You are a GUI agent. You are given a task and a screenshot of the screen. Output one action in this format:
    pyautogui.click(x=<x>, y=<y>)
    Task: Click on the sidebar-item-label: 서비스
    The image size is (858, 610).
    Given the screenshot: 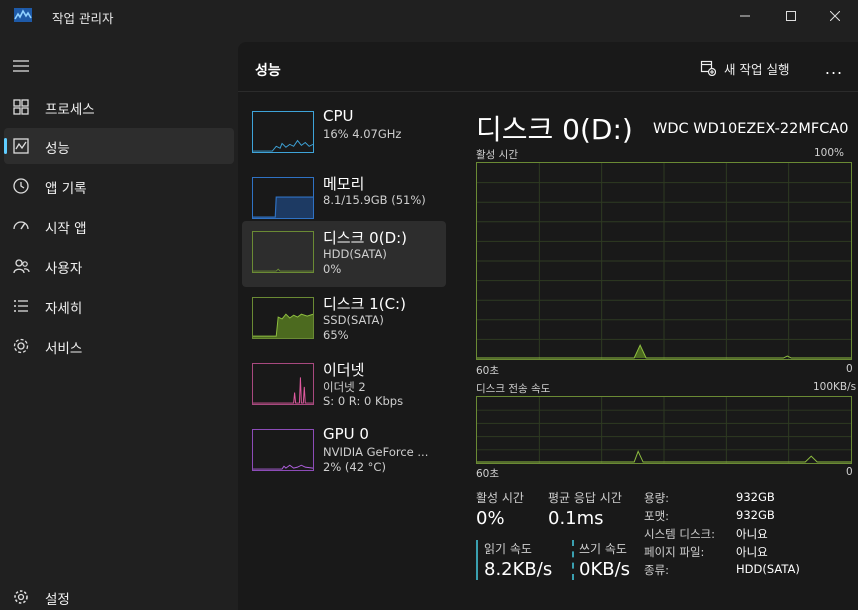 What is the action you would take?
    pyautogui.click(x=64, y=349)
    